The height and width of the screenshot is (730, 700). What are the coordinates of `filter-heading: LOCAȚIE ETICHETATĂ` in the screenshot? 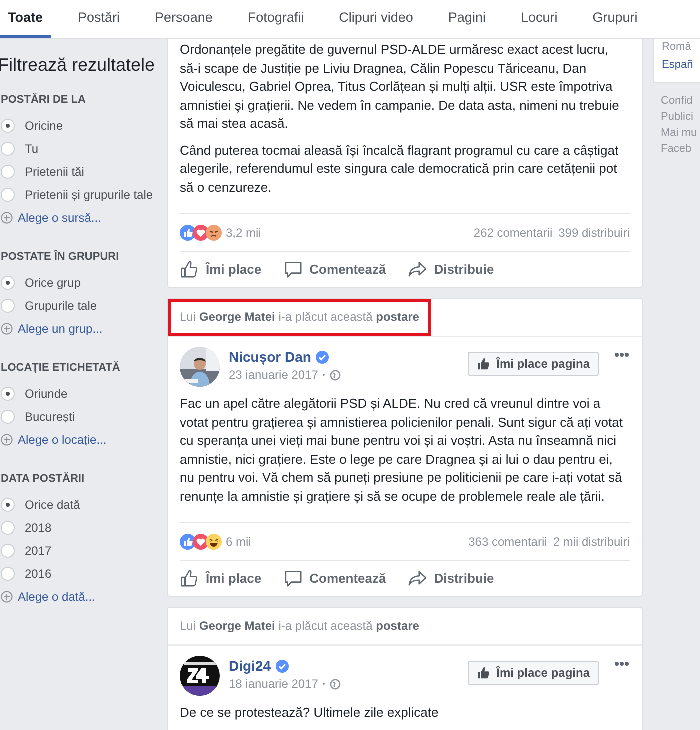 It's located at (61, 368).